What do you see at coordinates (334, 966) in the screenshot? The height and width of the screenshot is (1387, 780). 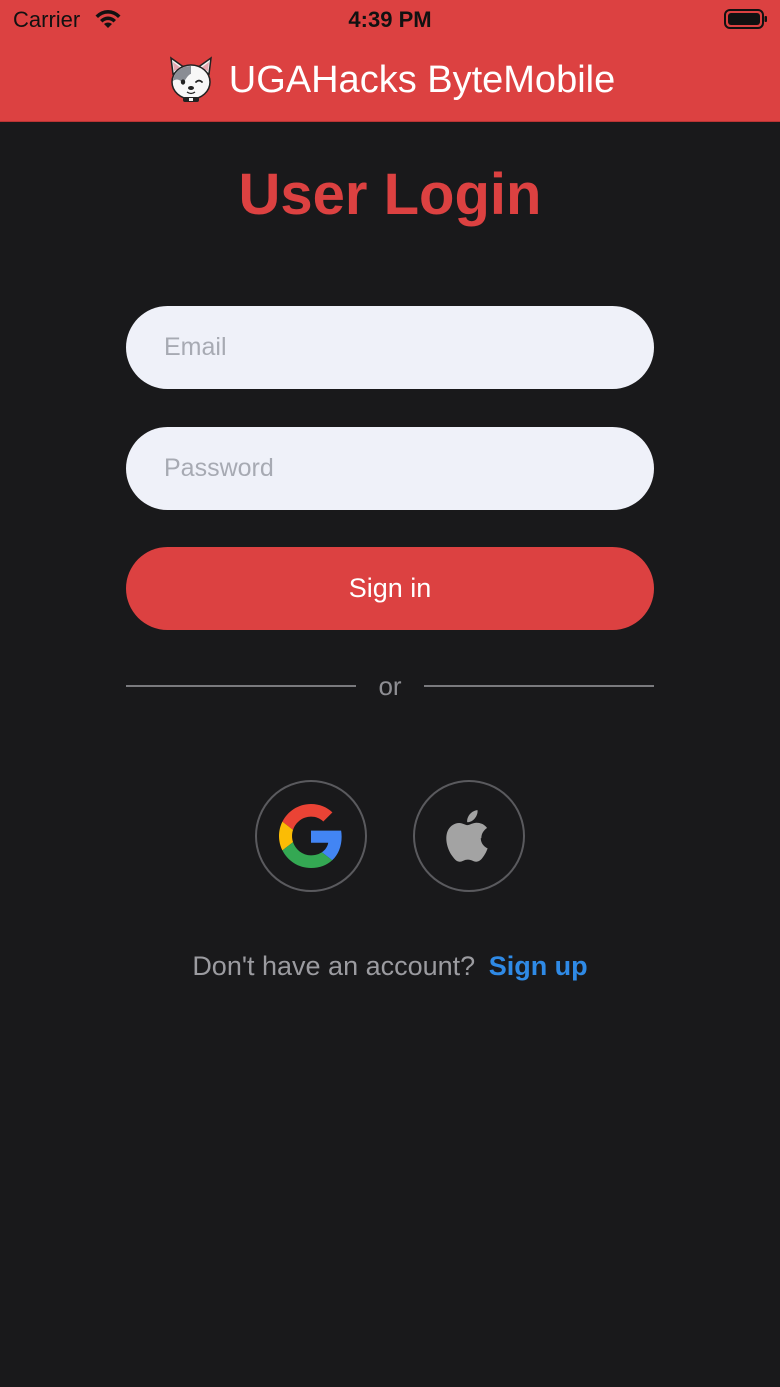 I see `sign-up-prompt: Don't have an account?` at bounding box center [334, 966].